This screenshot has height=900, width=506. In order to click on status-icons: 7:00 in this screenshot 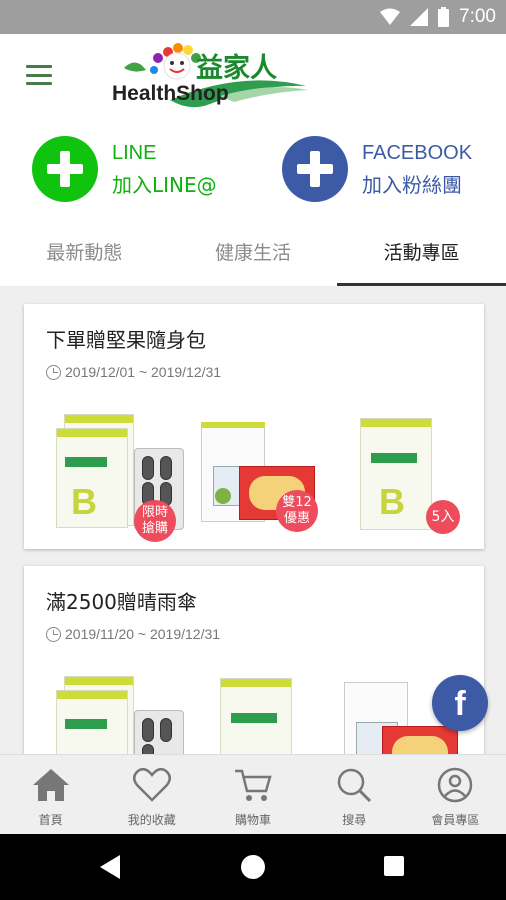, I will do `click(438, 17)`.